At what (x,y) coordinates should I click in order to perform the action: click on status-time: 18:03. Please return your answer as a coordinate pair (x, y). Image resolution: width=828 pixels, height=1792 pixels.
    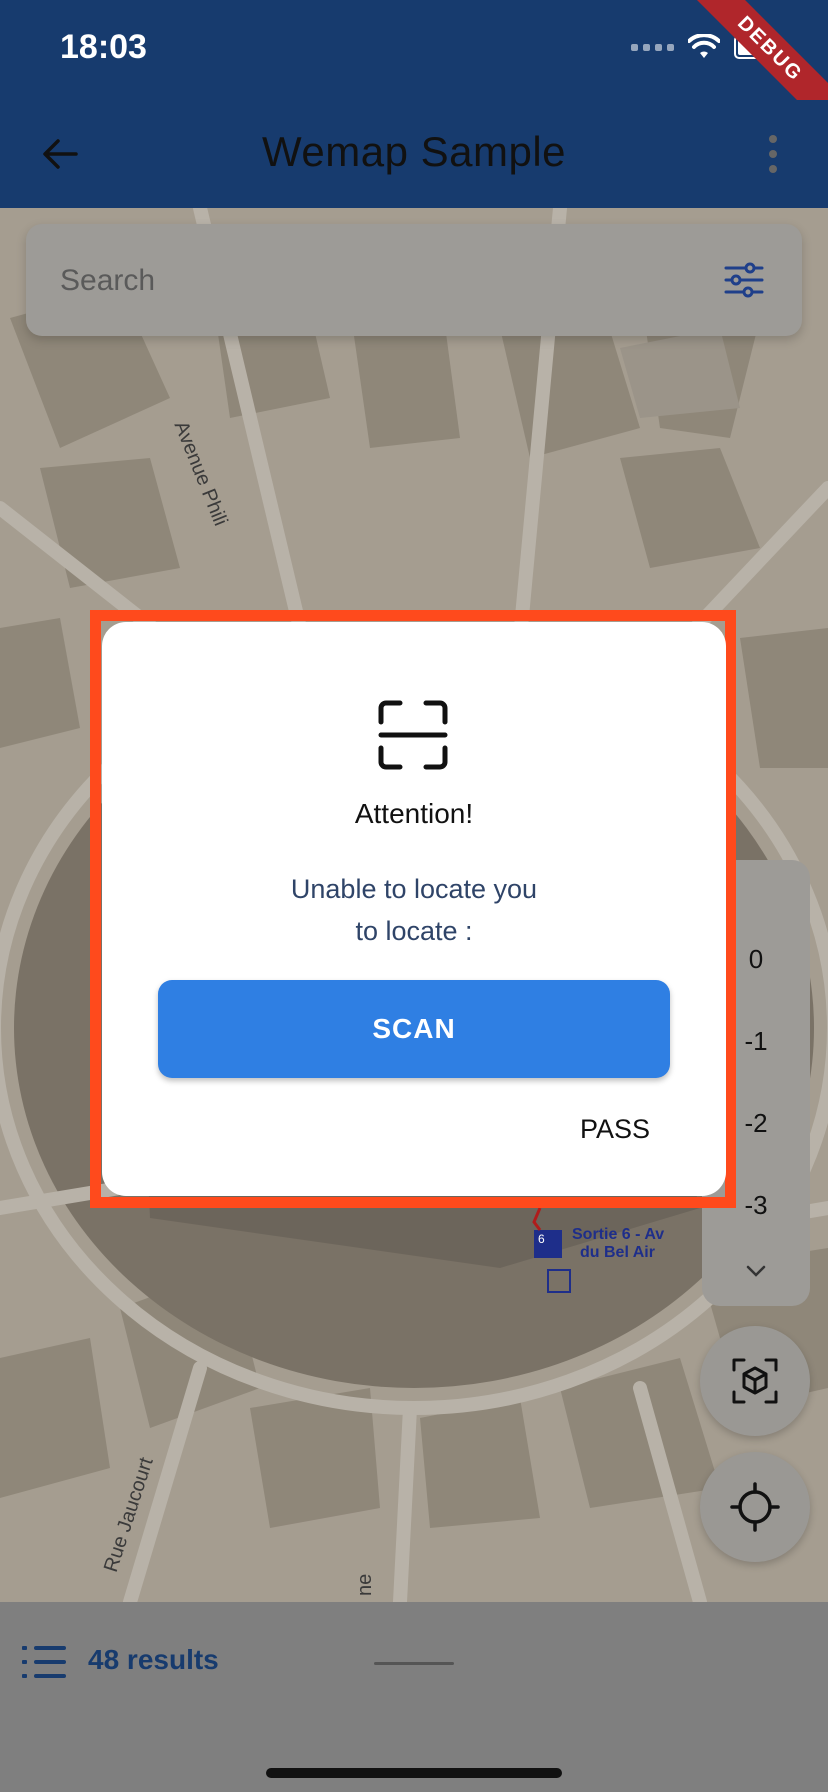
    Looking at the image, I should click on (103, 47).